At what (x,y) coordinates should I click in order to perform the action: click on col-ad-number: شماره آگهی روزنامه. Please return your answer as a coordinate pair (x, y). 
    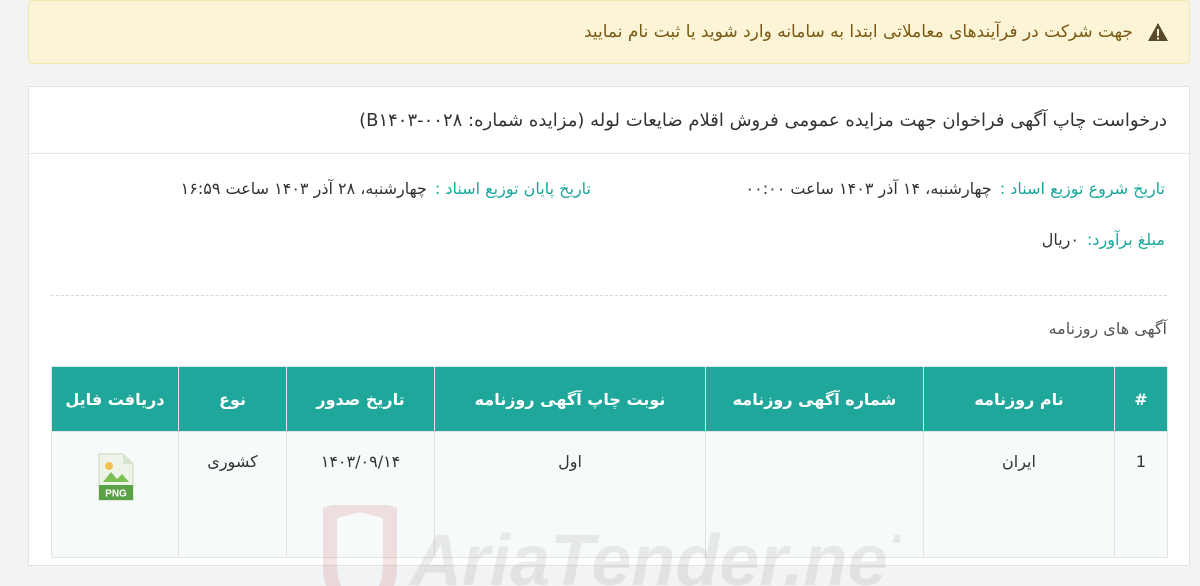
    Looking at the image, I should click on (814, 399).